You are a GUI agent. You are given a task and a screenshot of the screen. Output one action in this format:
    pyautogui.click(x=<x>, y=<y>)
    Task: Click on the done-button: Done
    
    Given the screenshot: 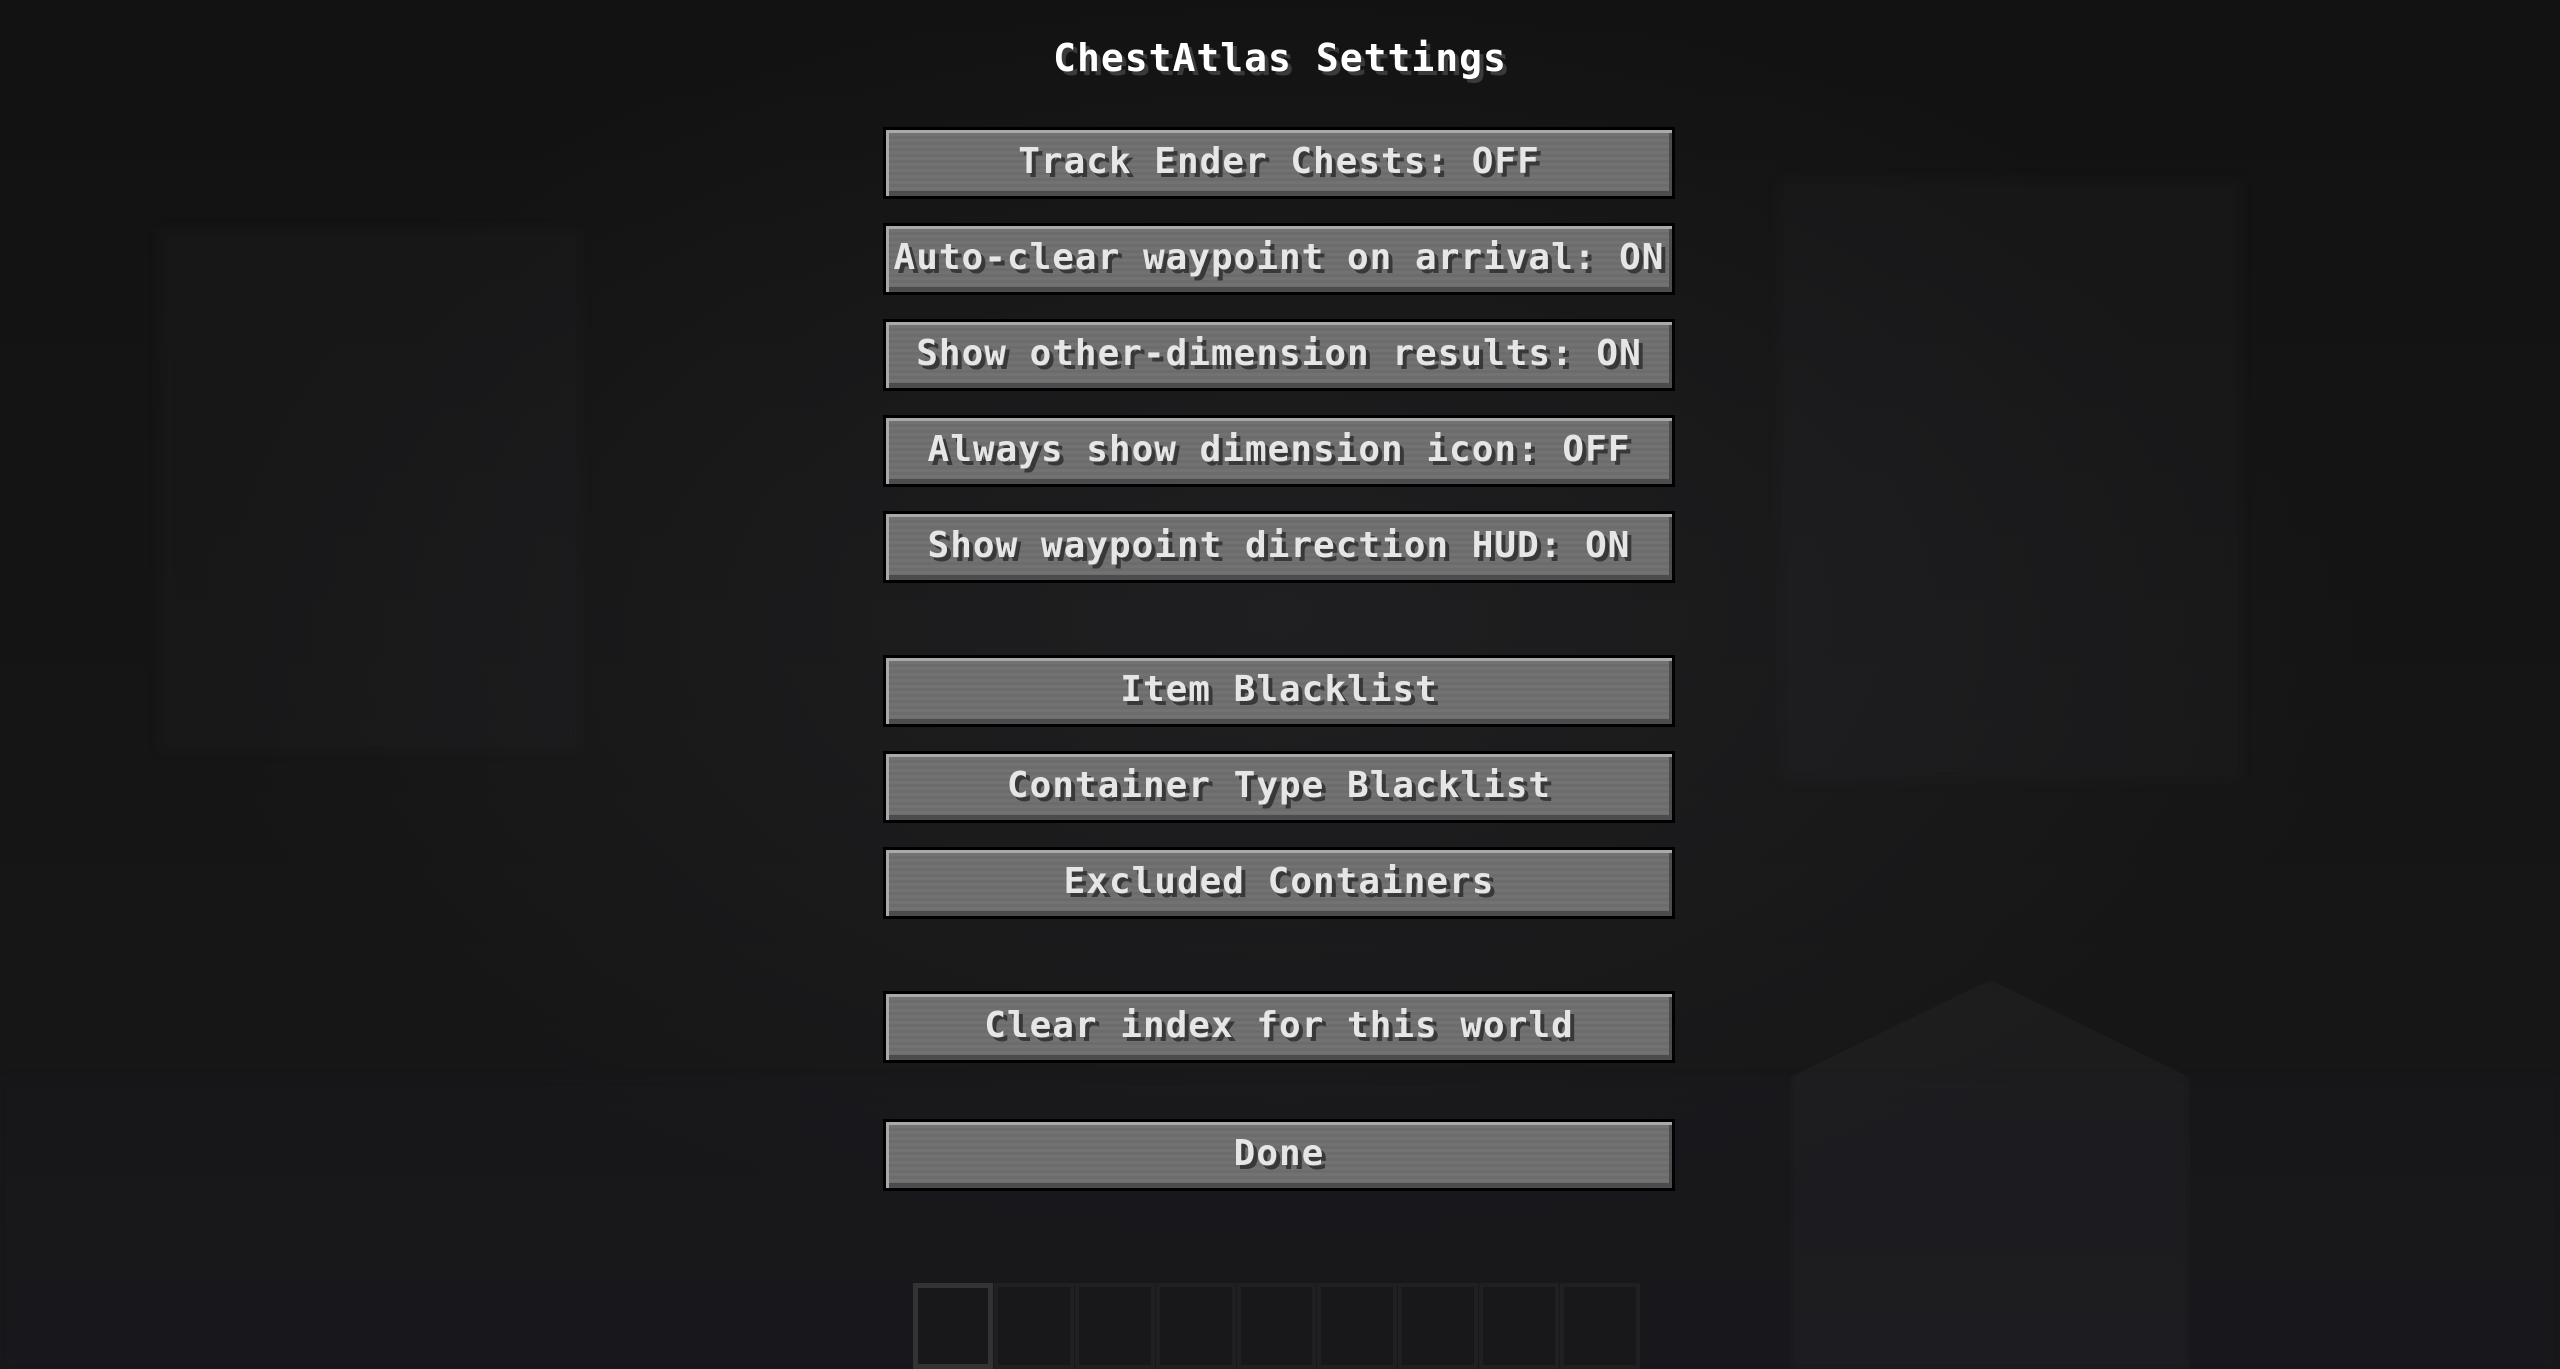 What is the action you would take?
    pyautogui.click(x=1279, y=1155)
    